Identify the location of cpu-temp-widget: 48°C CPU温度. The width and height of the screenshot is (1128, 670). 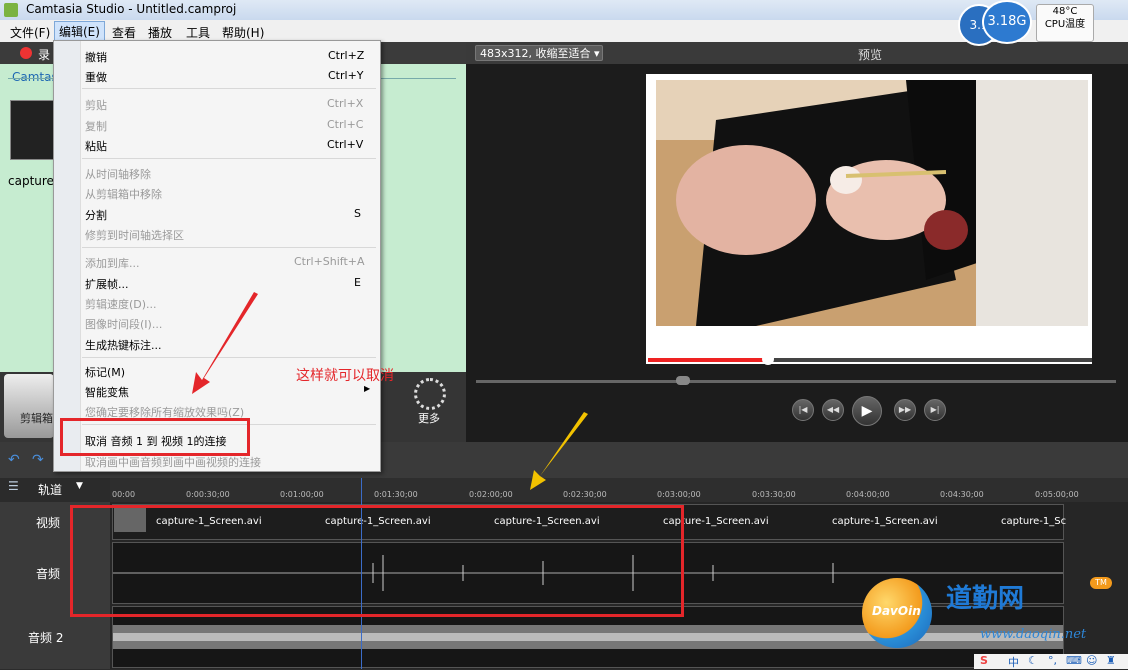
(1065, 23).